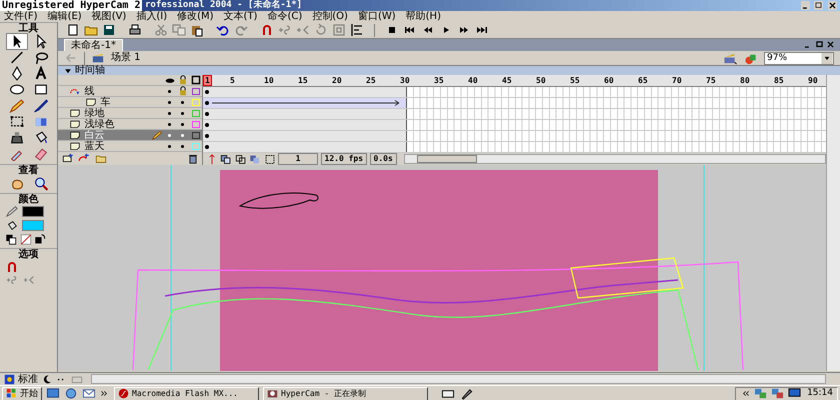 This screenshot has width=840, height=400. What do you see at coordinates (67, 158) in the screenshot?
I see `add-layer-icon` at bounding box center [67, 158].